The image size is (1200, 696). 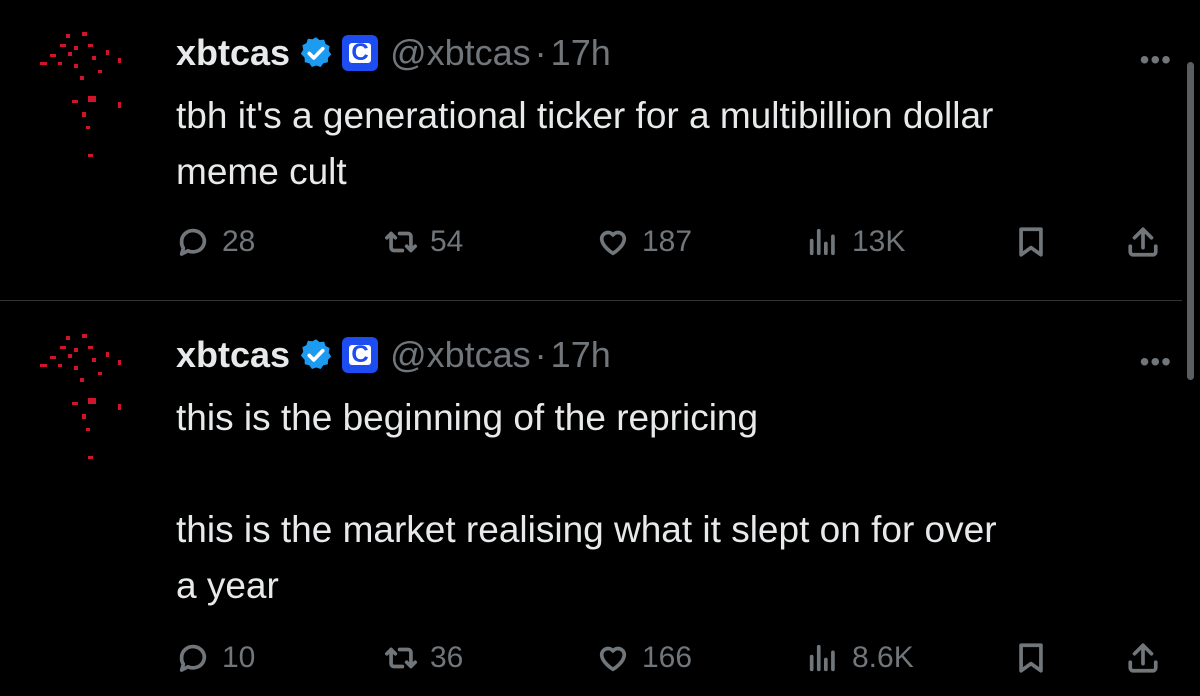 I want to click on tweet-text-blank-line, so click(x=676, y=474).